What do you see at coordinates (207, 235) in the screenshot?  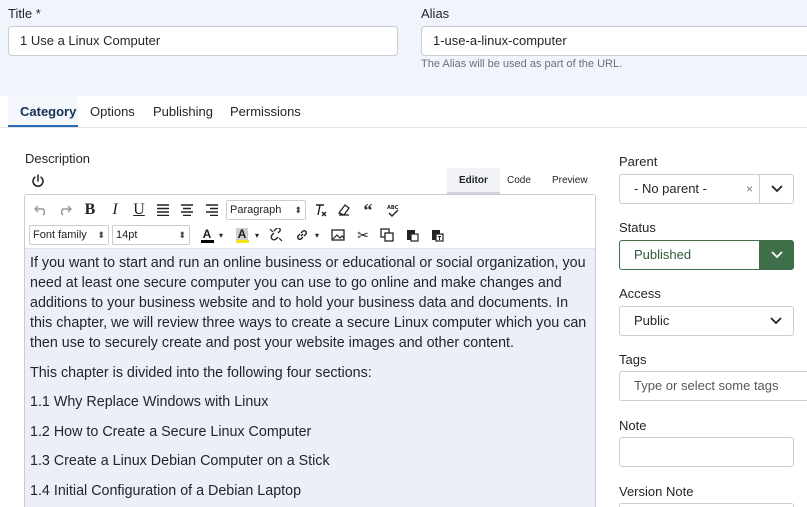 I see `text-color-icon: A` at bounding box center [207, 235].